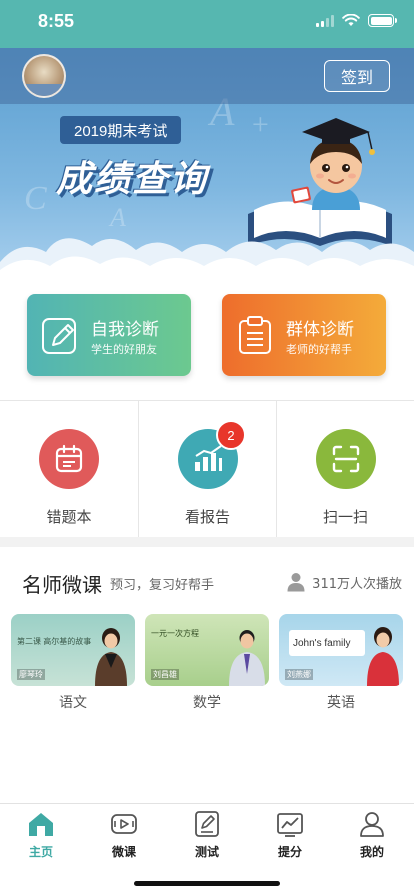  I want to click on calendar-icon, so click(69, 458).